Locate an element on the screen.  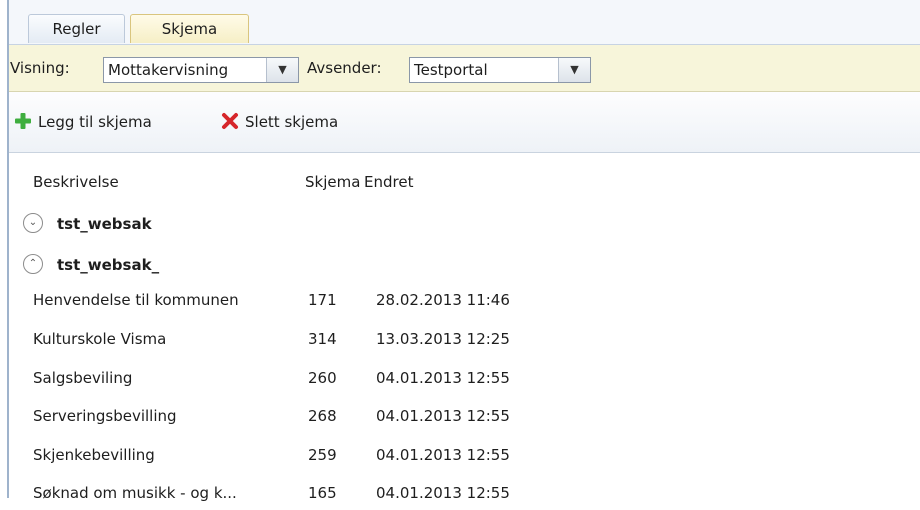
table-row: Skjenkebevilling 259 04.01.2013 12:55 is located at coordinates (464, 455).